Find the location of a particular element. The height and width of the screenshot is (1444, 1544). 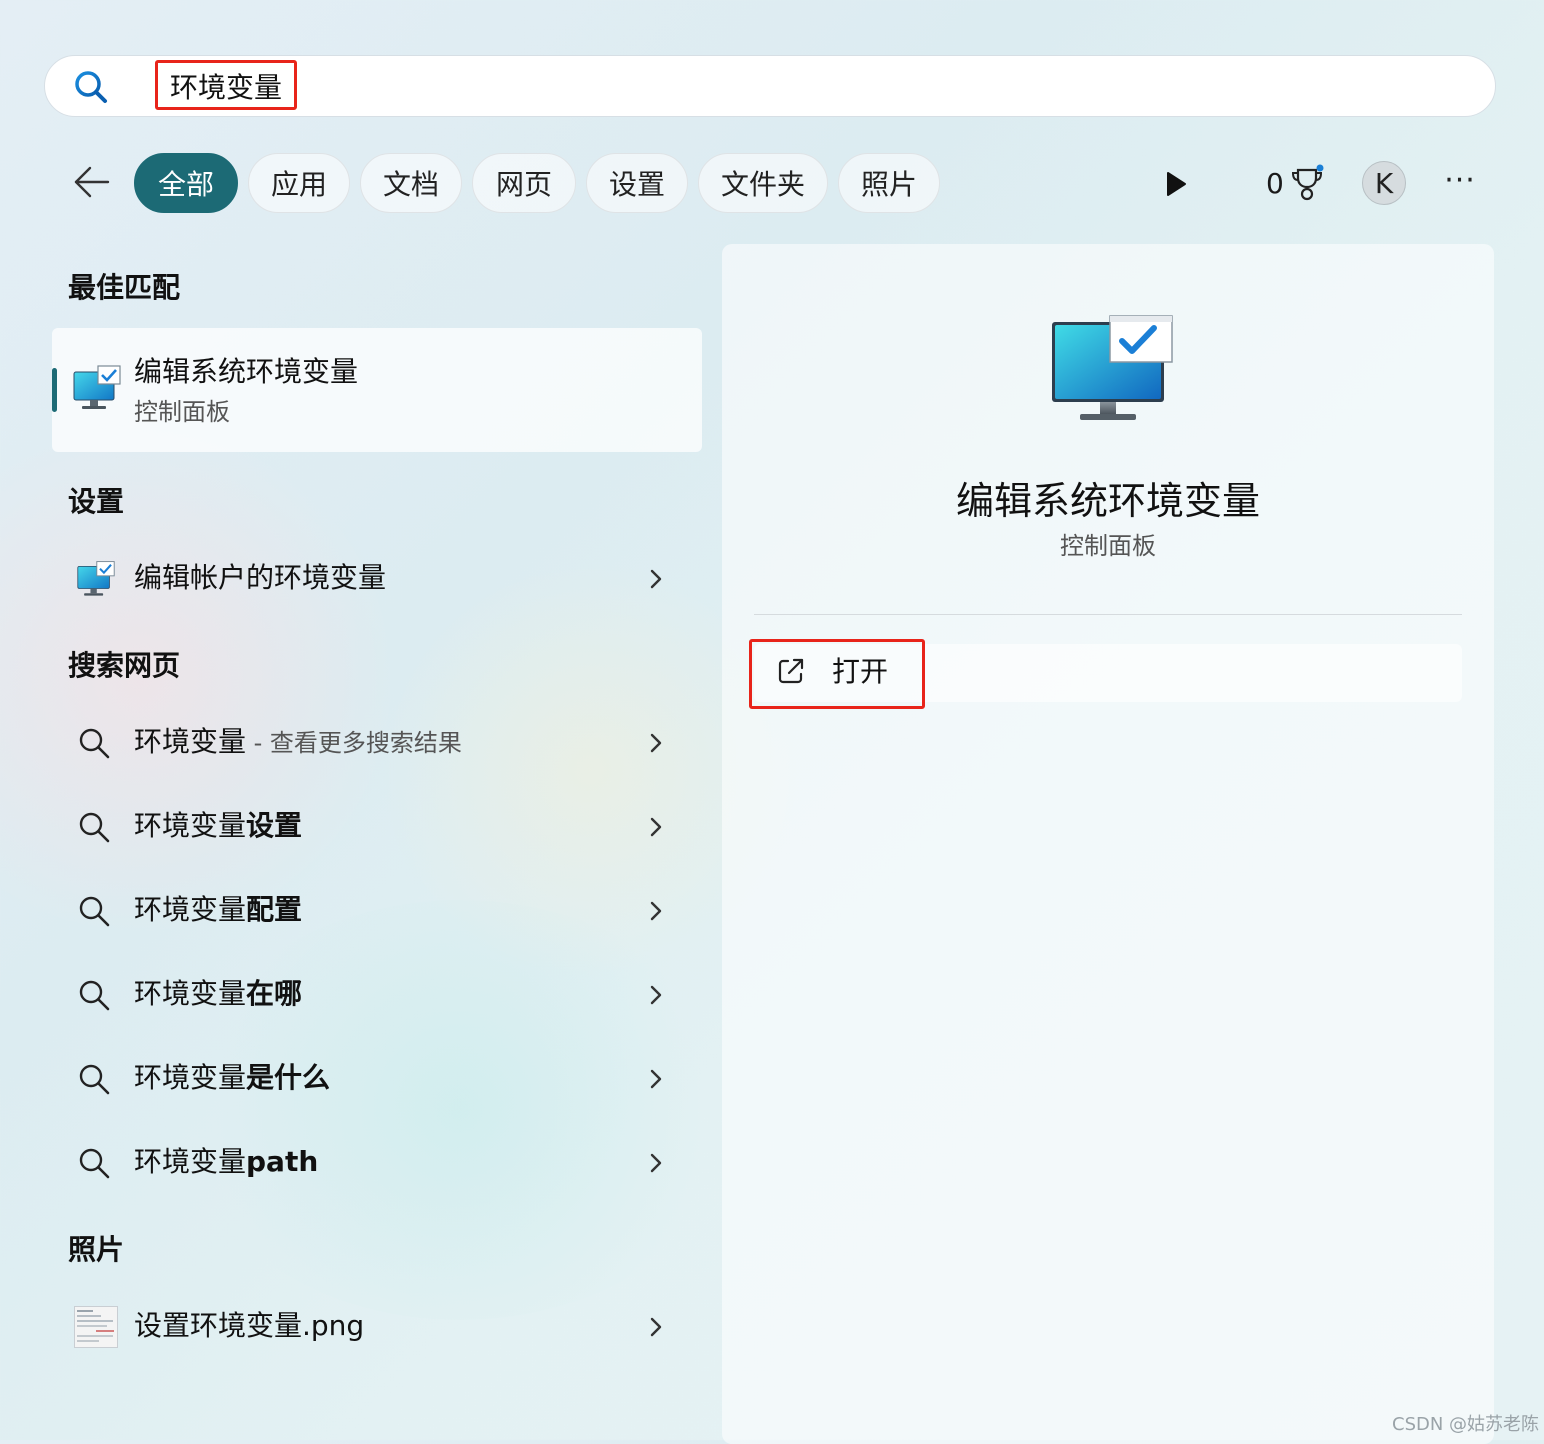

trophy-icon is located at coordinates (1308, 183).